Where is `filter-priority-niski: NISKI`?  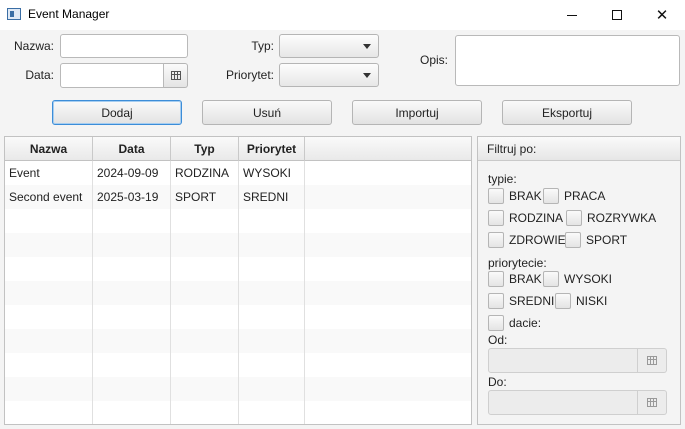
filter-priority-niski: NISKI is located at coordinates (581, 301).